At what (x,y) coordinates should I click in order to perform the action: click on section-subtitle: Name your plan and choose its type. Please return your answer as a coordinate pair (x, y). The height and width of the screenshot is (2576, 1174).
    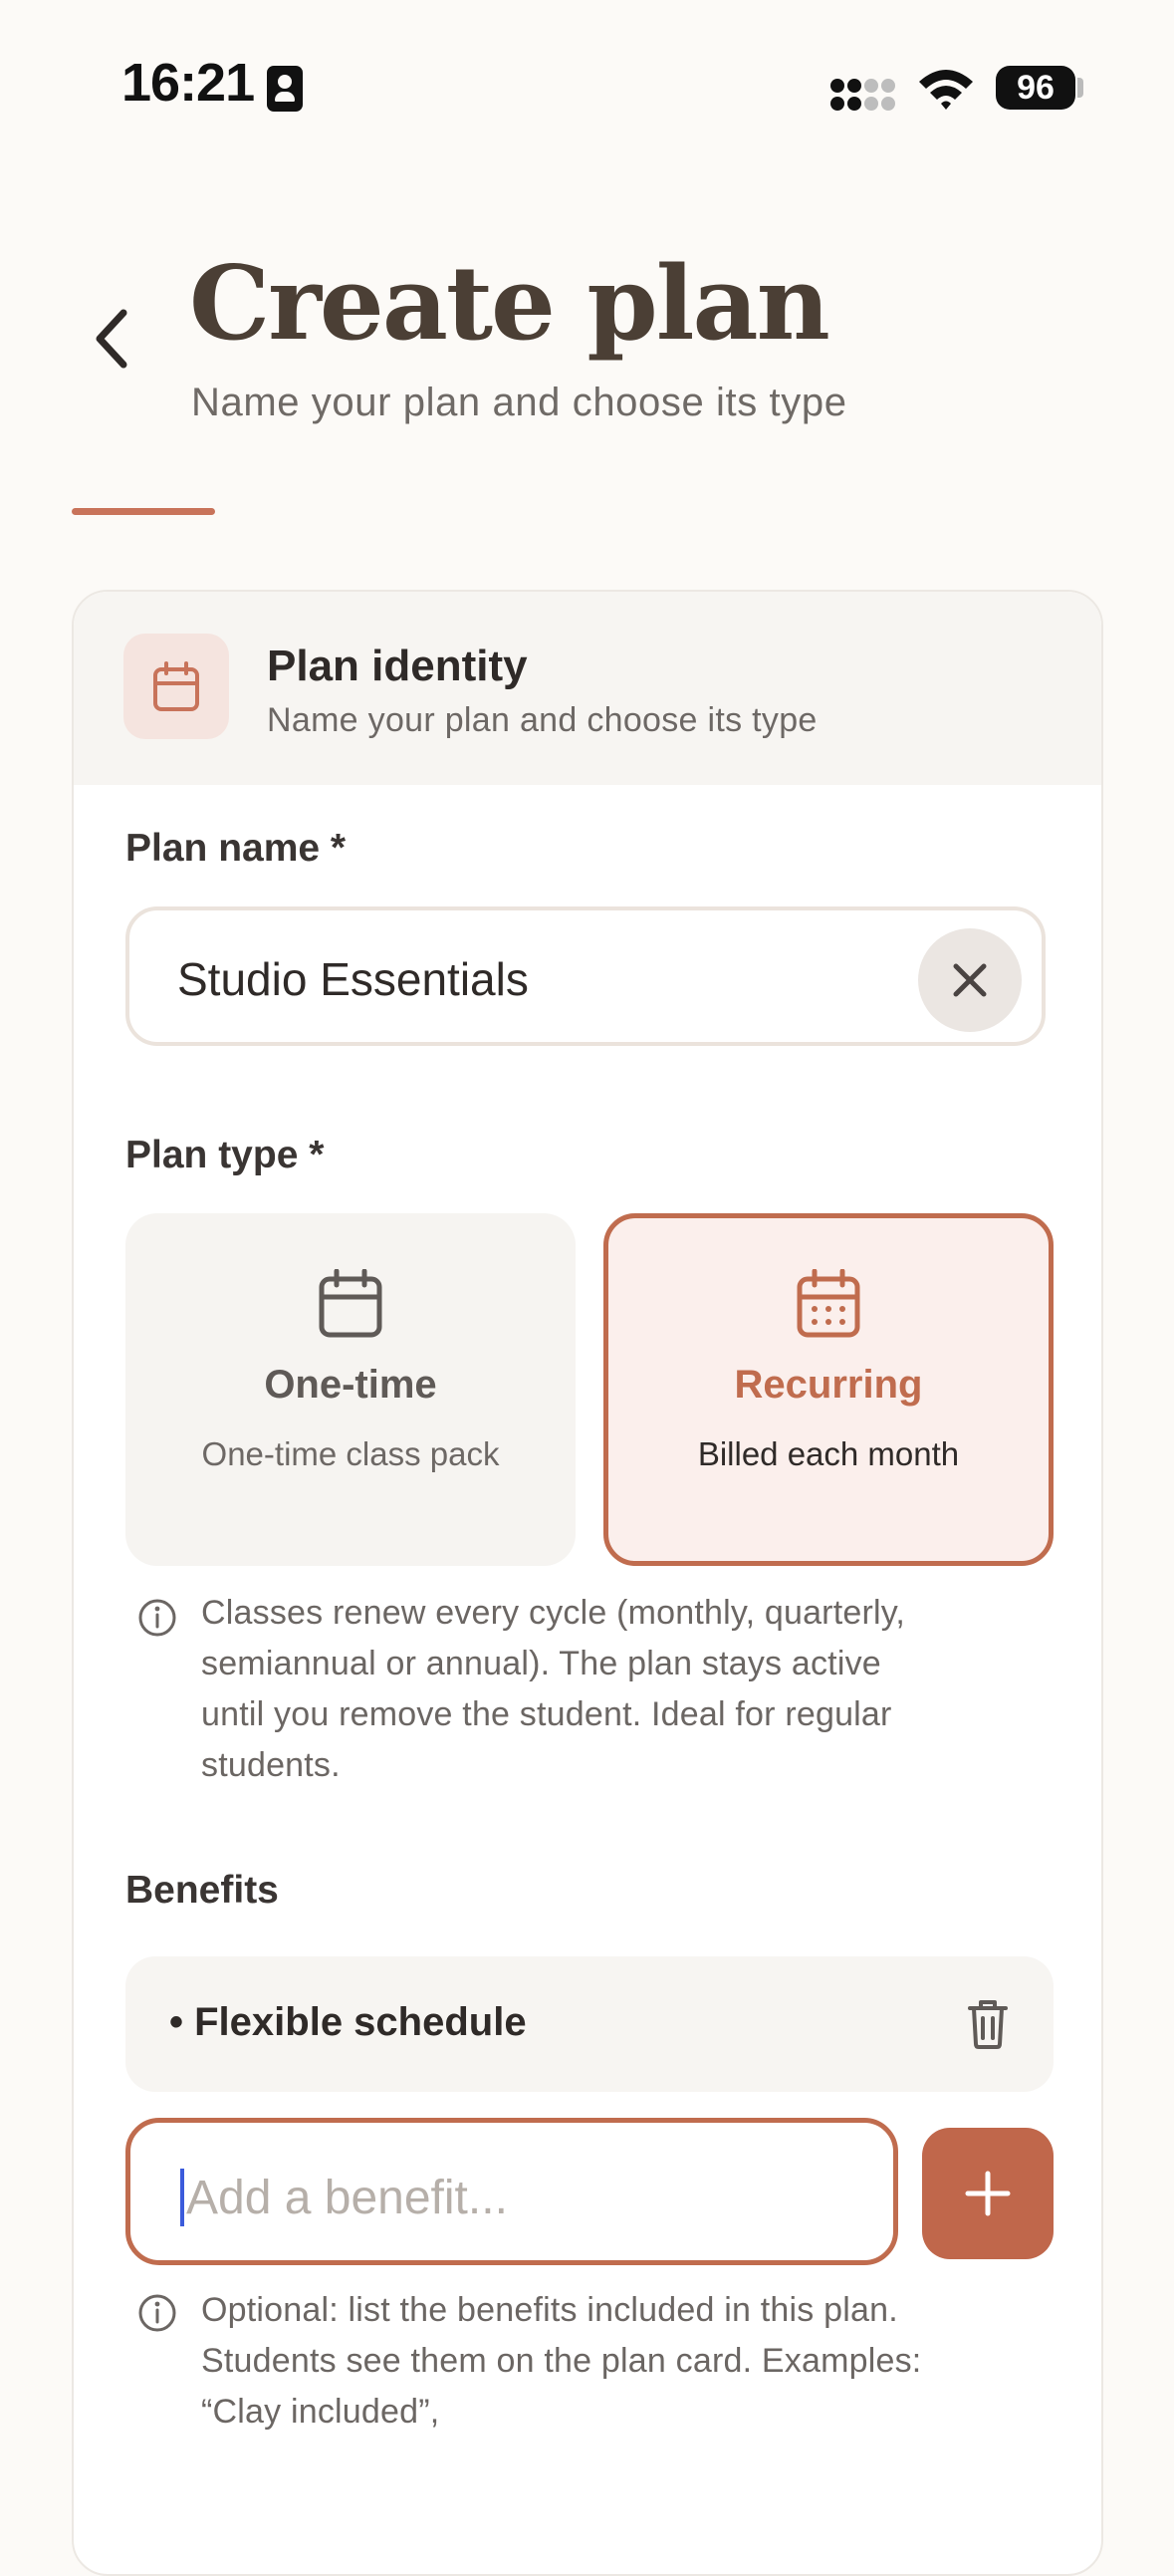
    Looking at the image, I should click on (542, 720).